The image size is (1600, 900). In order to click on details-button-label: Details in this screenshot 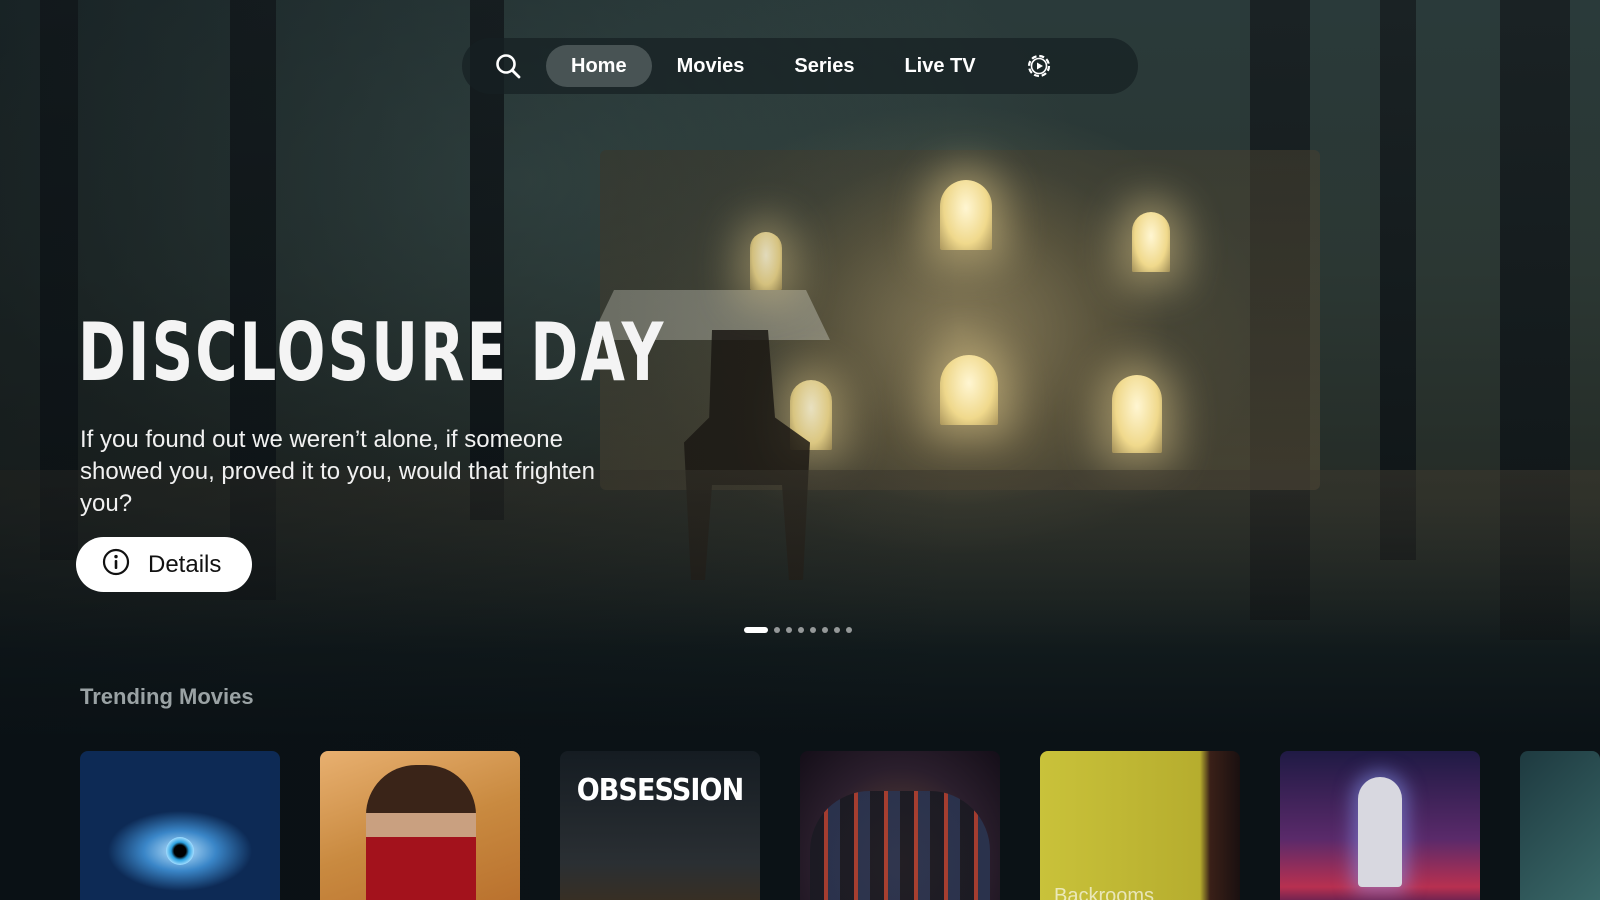, I will do `click(185, 564)`.